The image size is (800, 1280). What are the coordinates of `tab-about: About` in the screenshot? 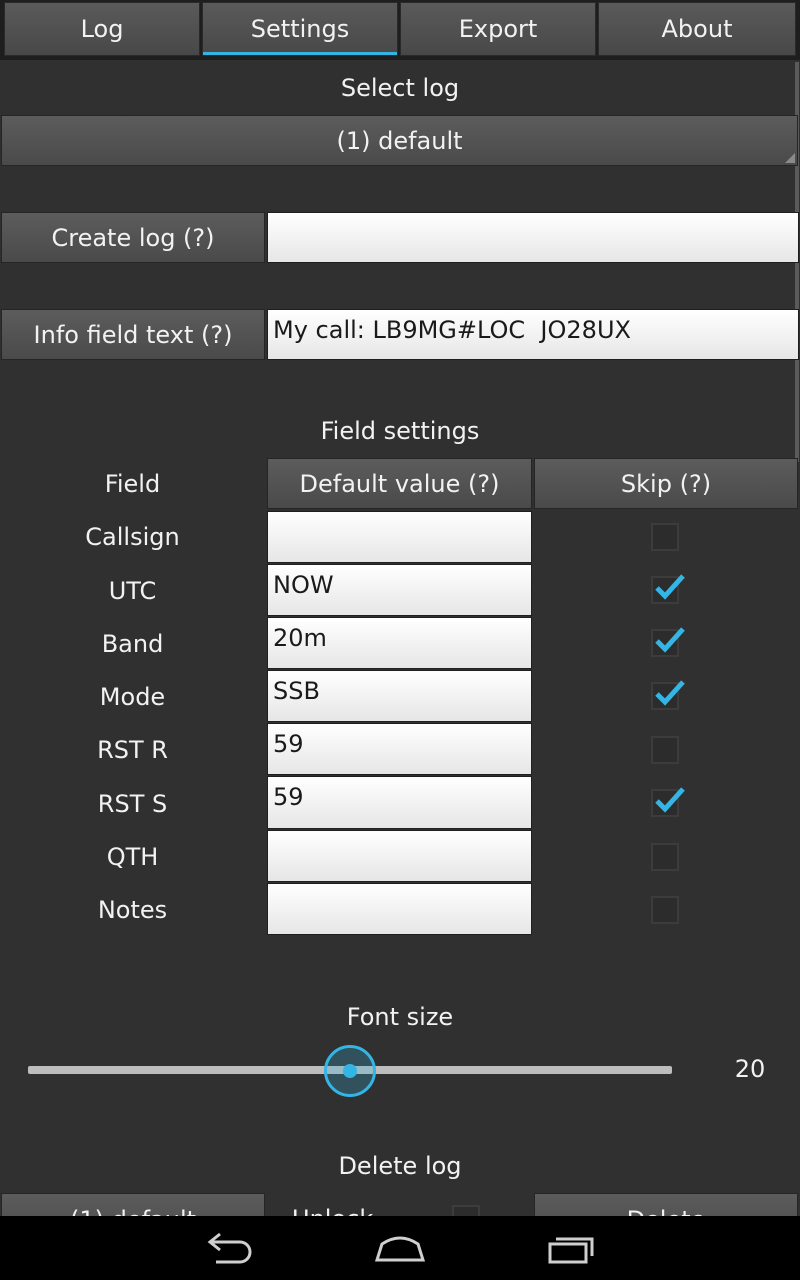 It's located at (697, 29).